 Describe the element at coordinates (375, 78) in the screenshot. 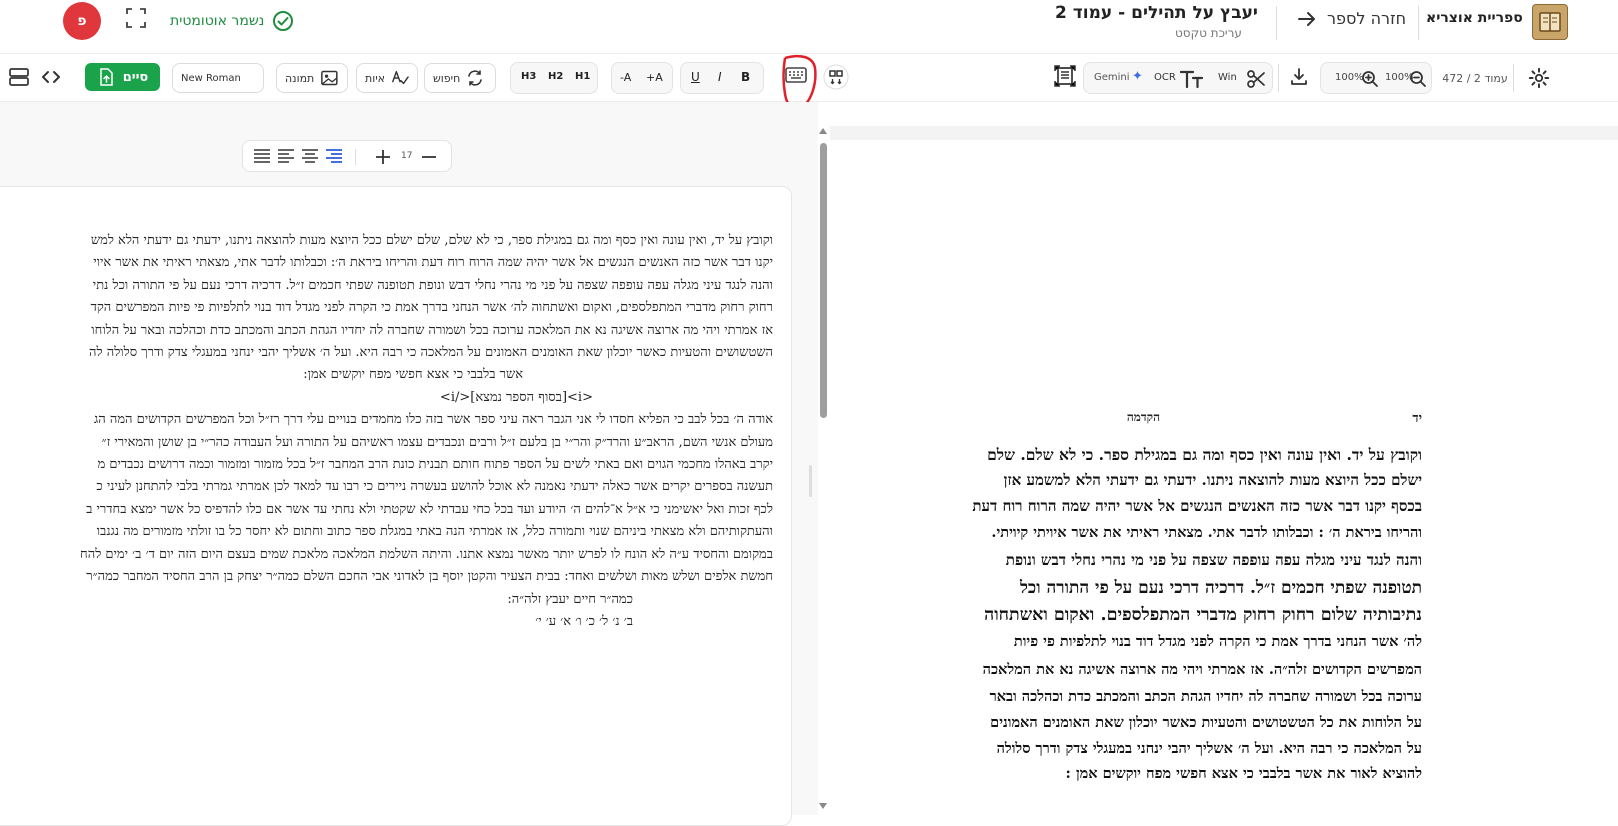

I see `spellcheck-label: איות` at that location.